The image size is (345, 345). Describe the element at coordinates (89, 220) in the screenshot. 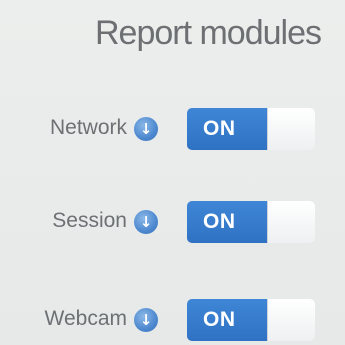

I see `module-label: Session` at that location.